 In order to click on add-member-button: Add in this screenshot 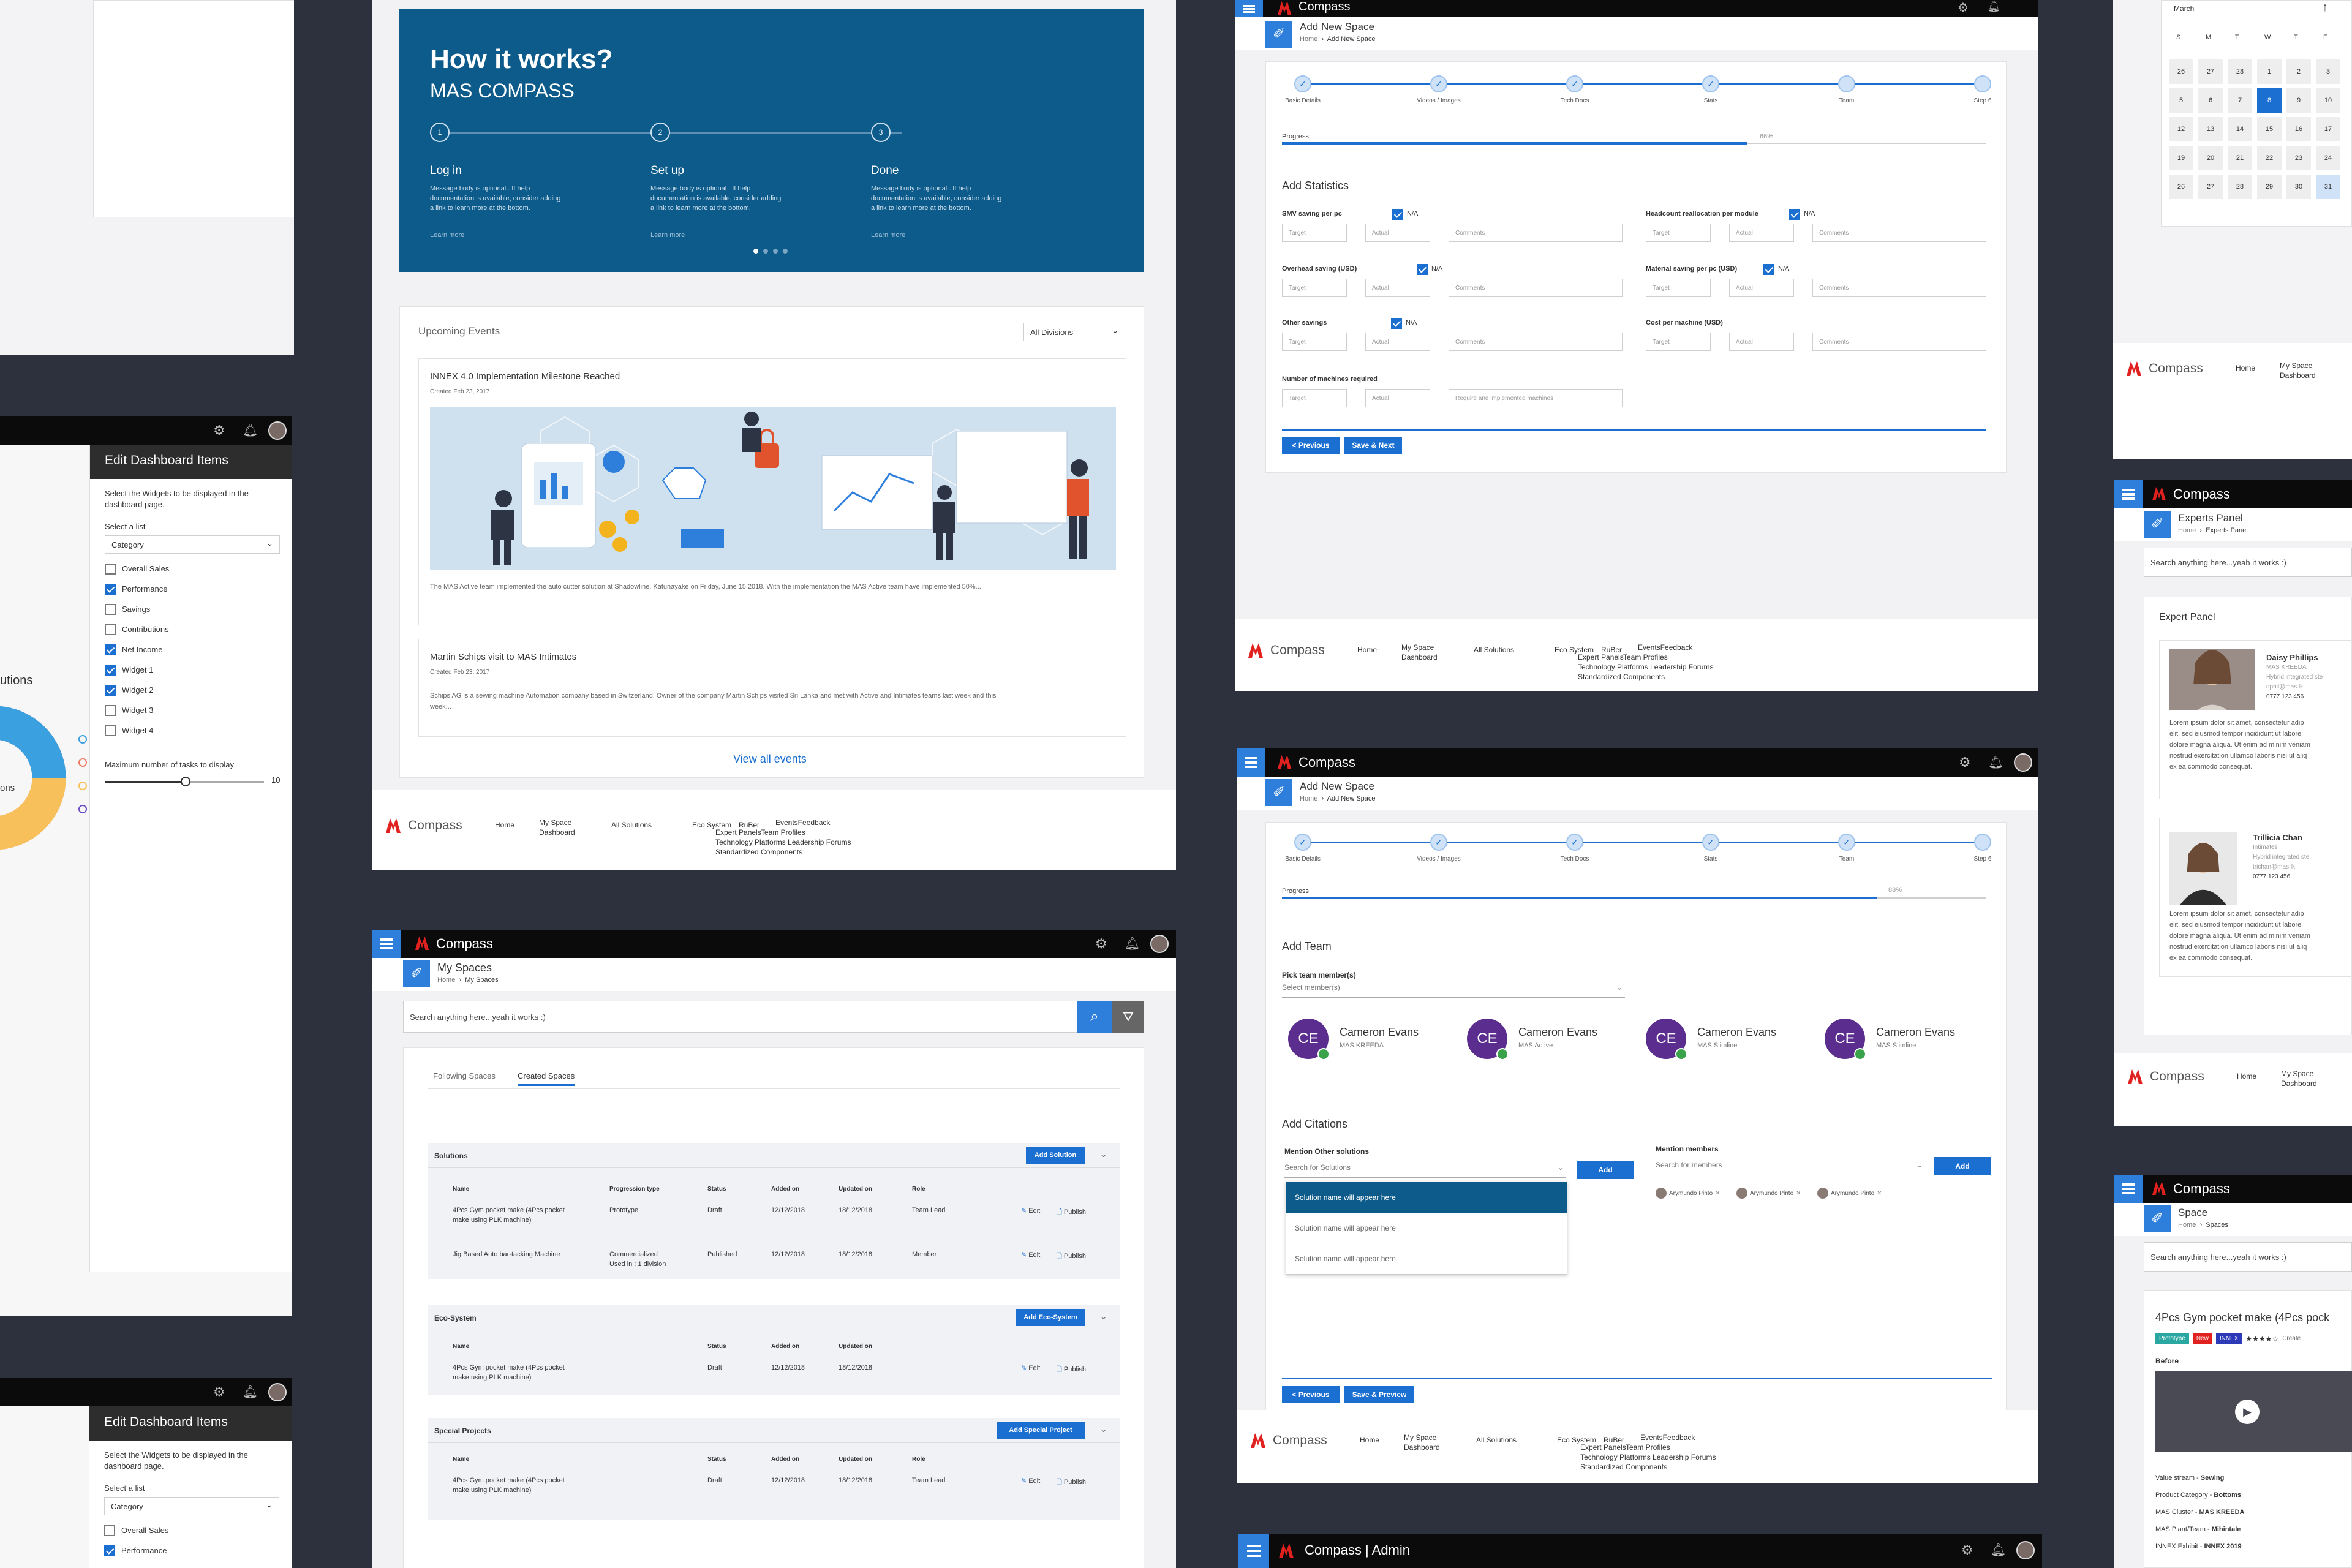, I will do `click(1963, 1166)`.